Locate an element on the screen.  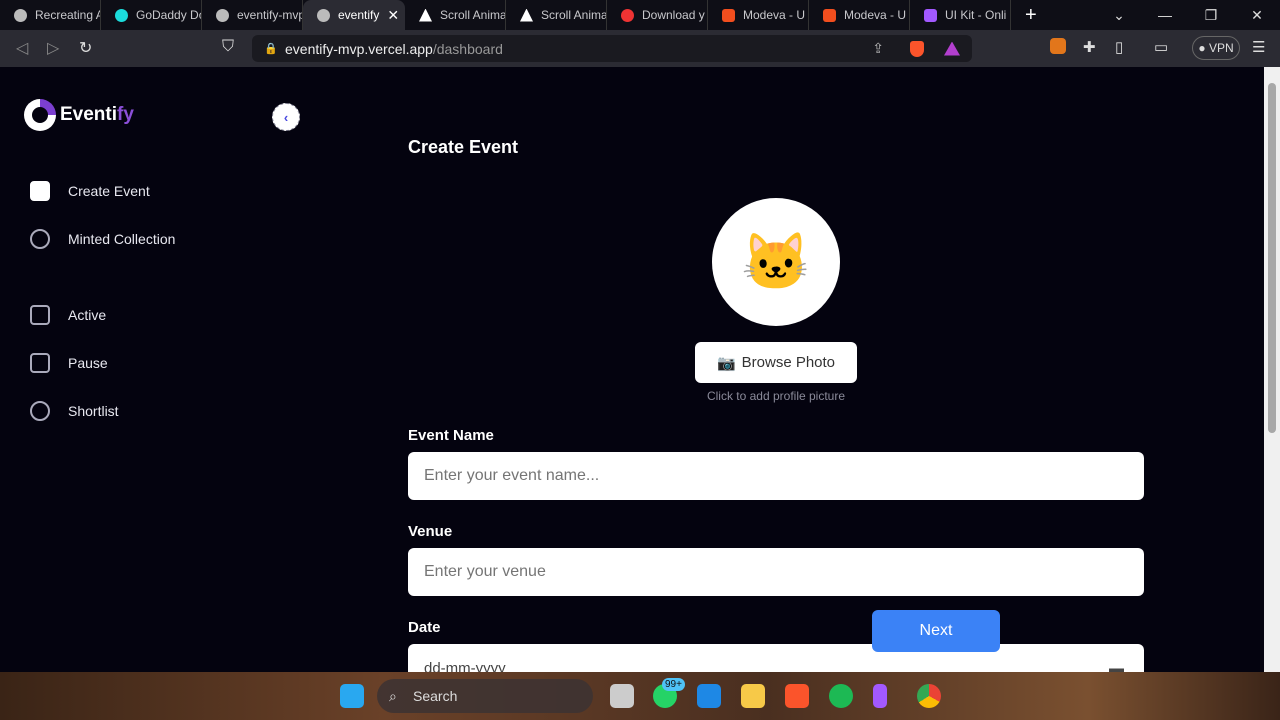
minimize-icon: — is located at coordinates (1165, 15).